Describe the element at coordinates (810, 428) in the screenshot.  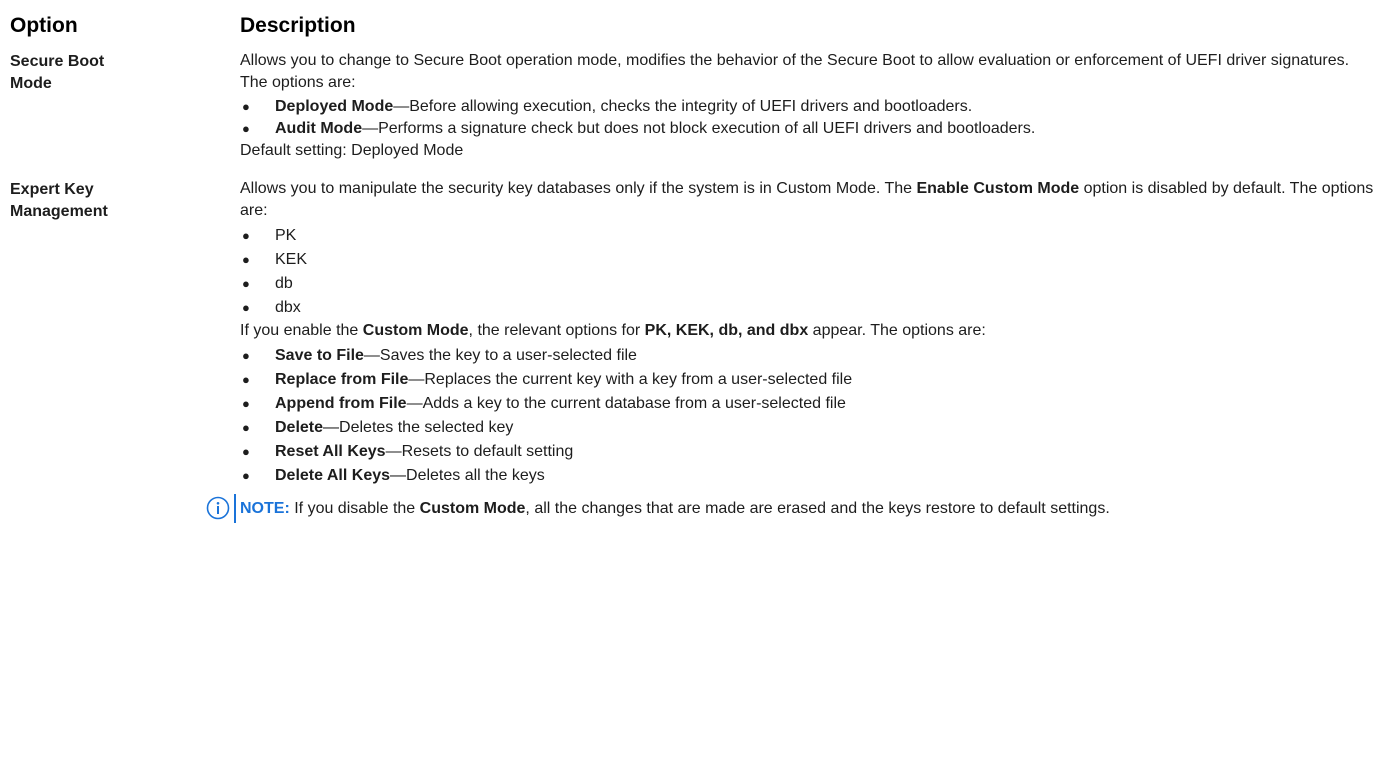
I see `list-item: ● Delete—Deletes the selected key` at that location.